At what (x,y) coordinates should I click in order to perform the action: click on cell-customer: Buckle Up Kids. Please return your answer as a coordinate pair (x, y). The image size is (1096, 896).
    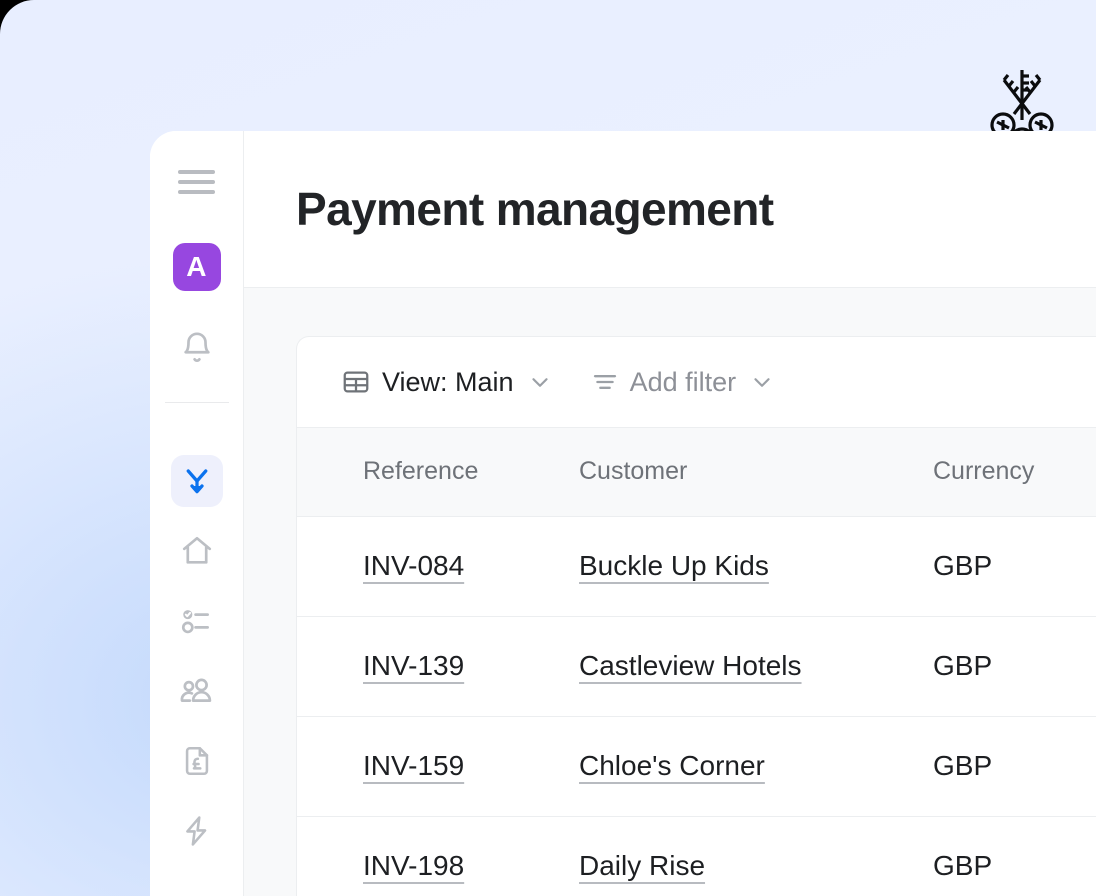
    Looking at the image, I should click on (749, 566).